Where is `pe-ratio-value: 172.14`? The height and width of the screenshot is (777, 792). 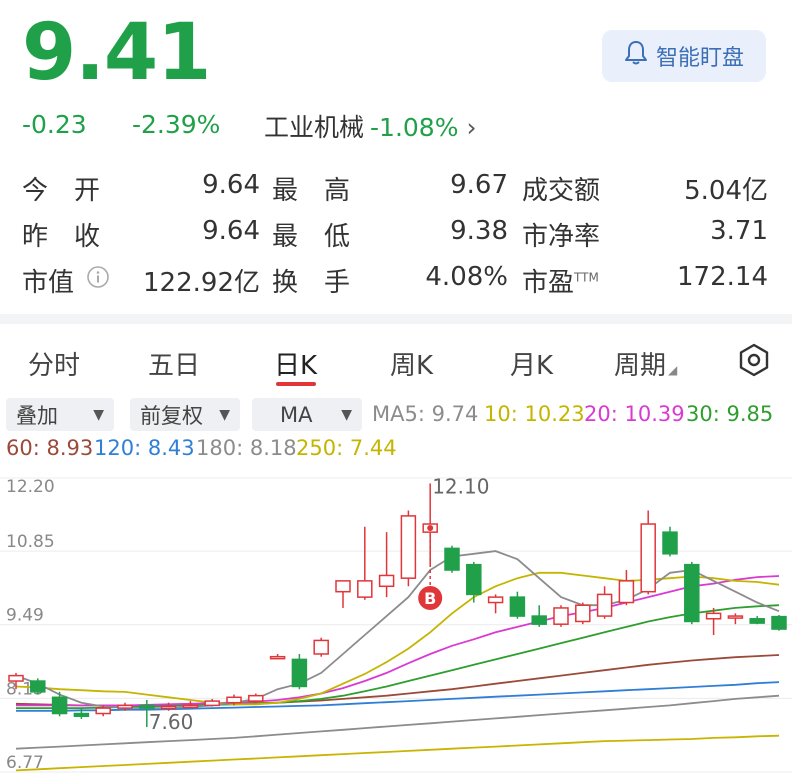 pe-ratio-value: 172.14 is located at coordinates (722, 277).